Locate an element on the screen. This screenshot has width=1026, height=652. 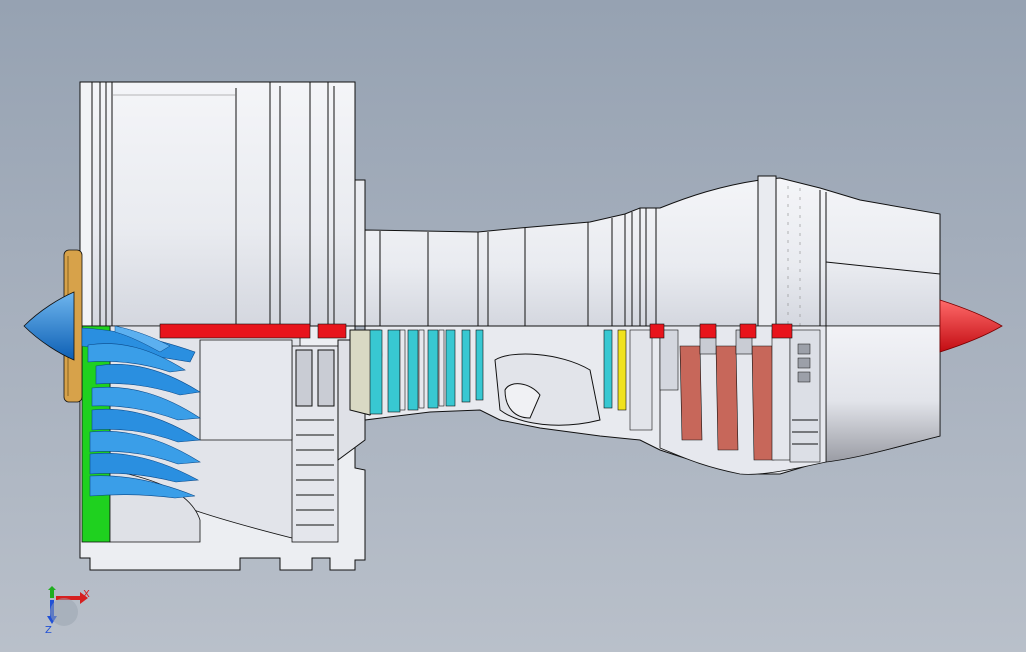
z-axis-label: Z is located at coordinates (48, 630).